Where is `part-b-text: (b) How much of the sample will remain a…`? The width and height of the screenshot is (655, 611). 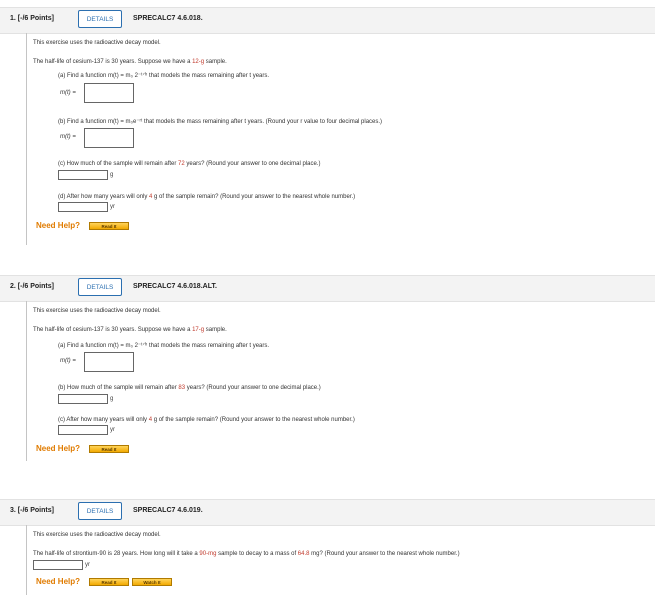
part-b-text: (b) How much of the sample will remain a… is located at coordinates (189, 388).